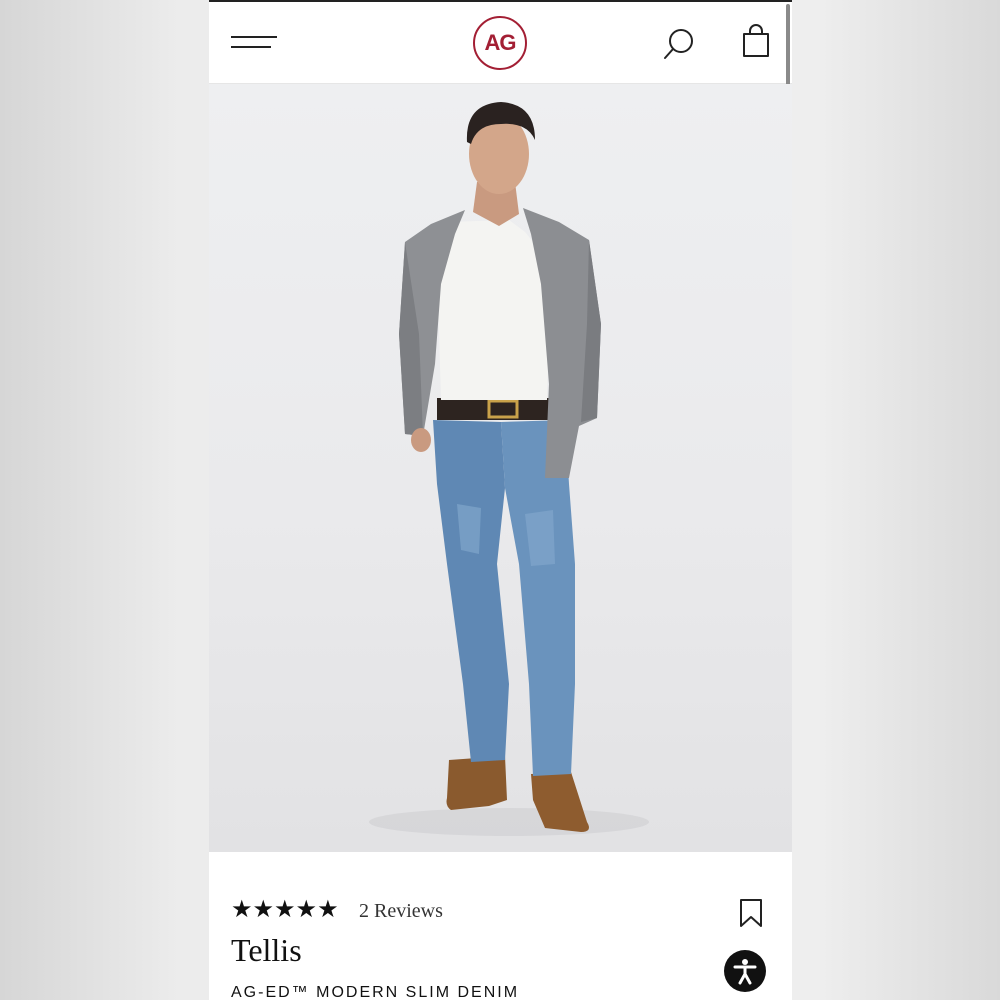 This screenshot has width=1000, height=1000. What do you see at coordinates (251, 47) in the screenshot?
I see `hamburger-menu-icon-line` at bounding box center [251, 47].